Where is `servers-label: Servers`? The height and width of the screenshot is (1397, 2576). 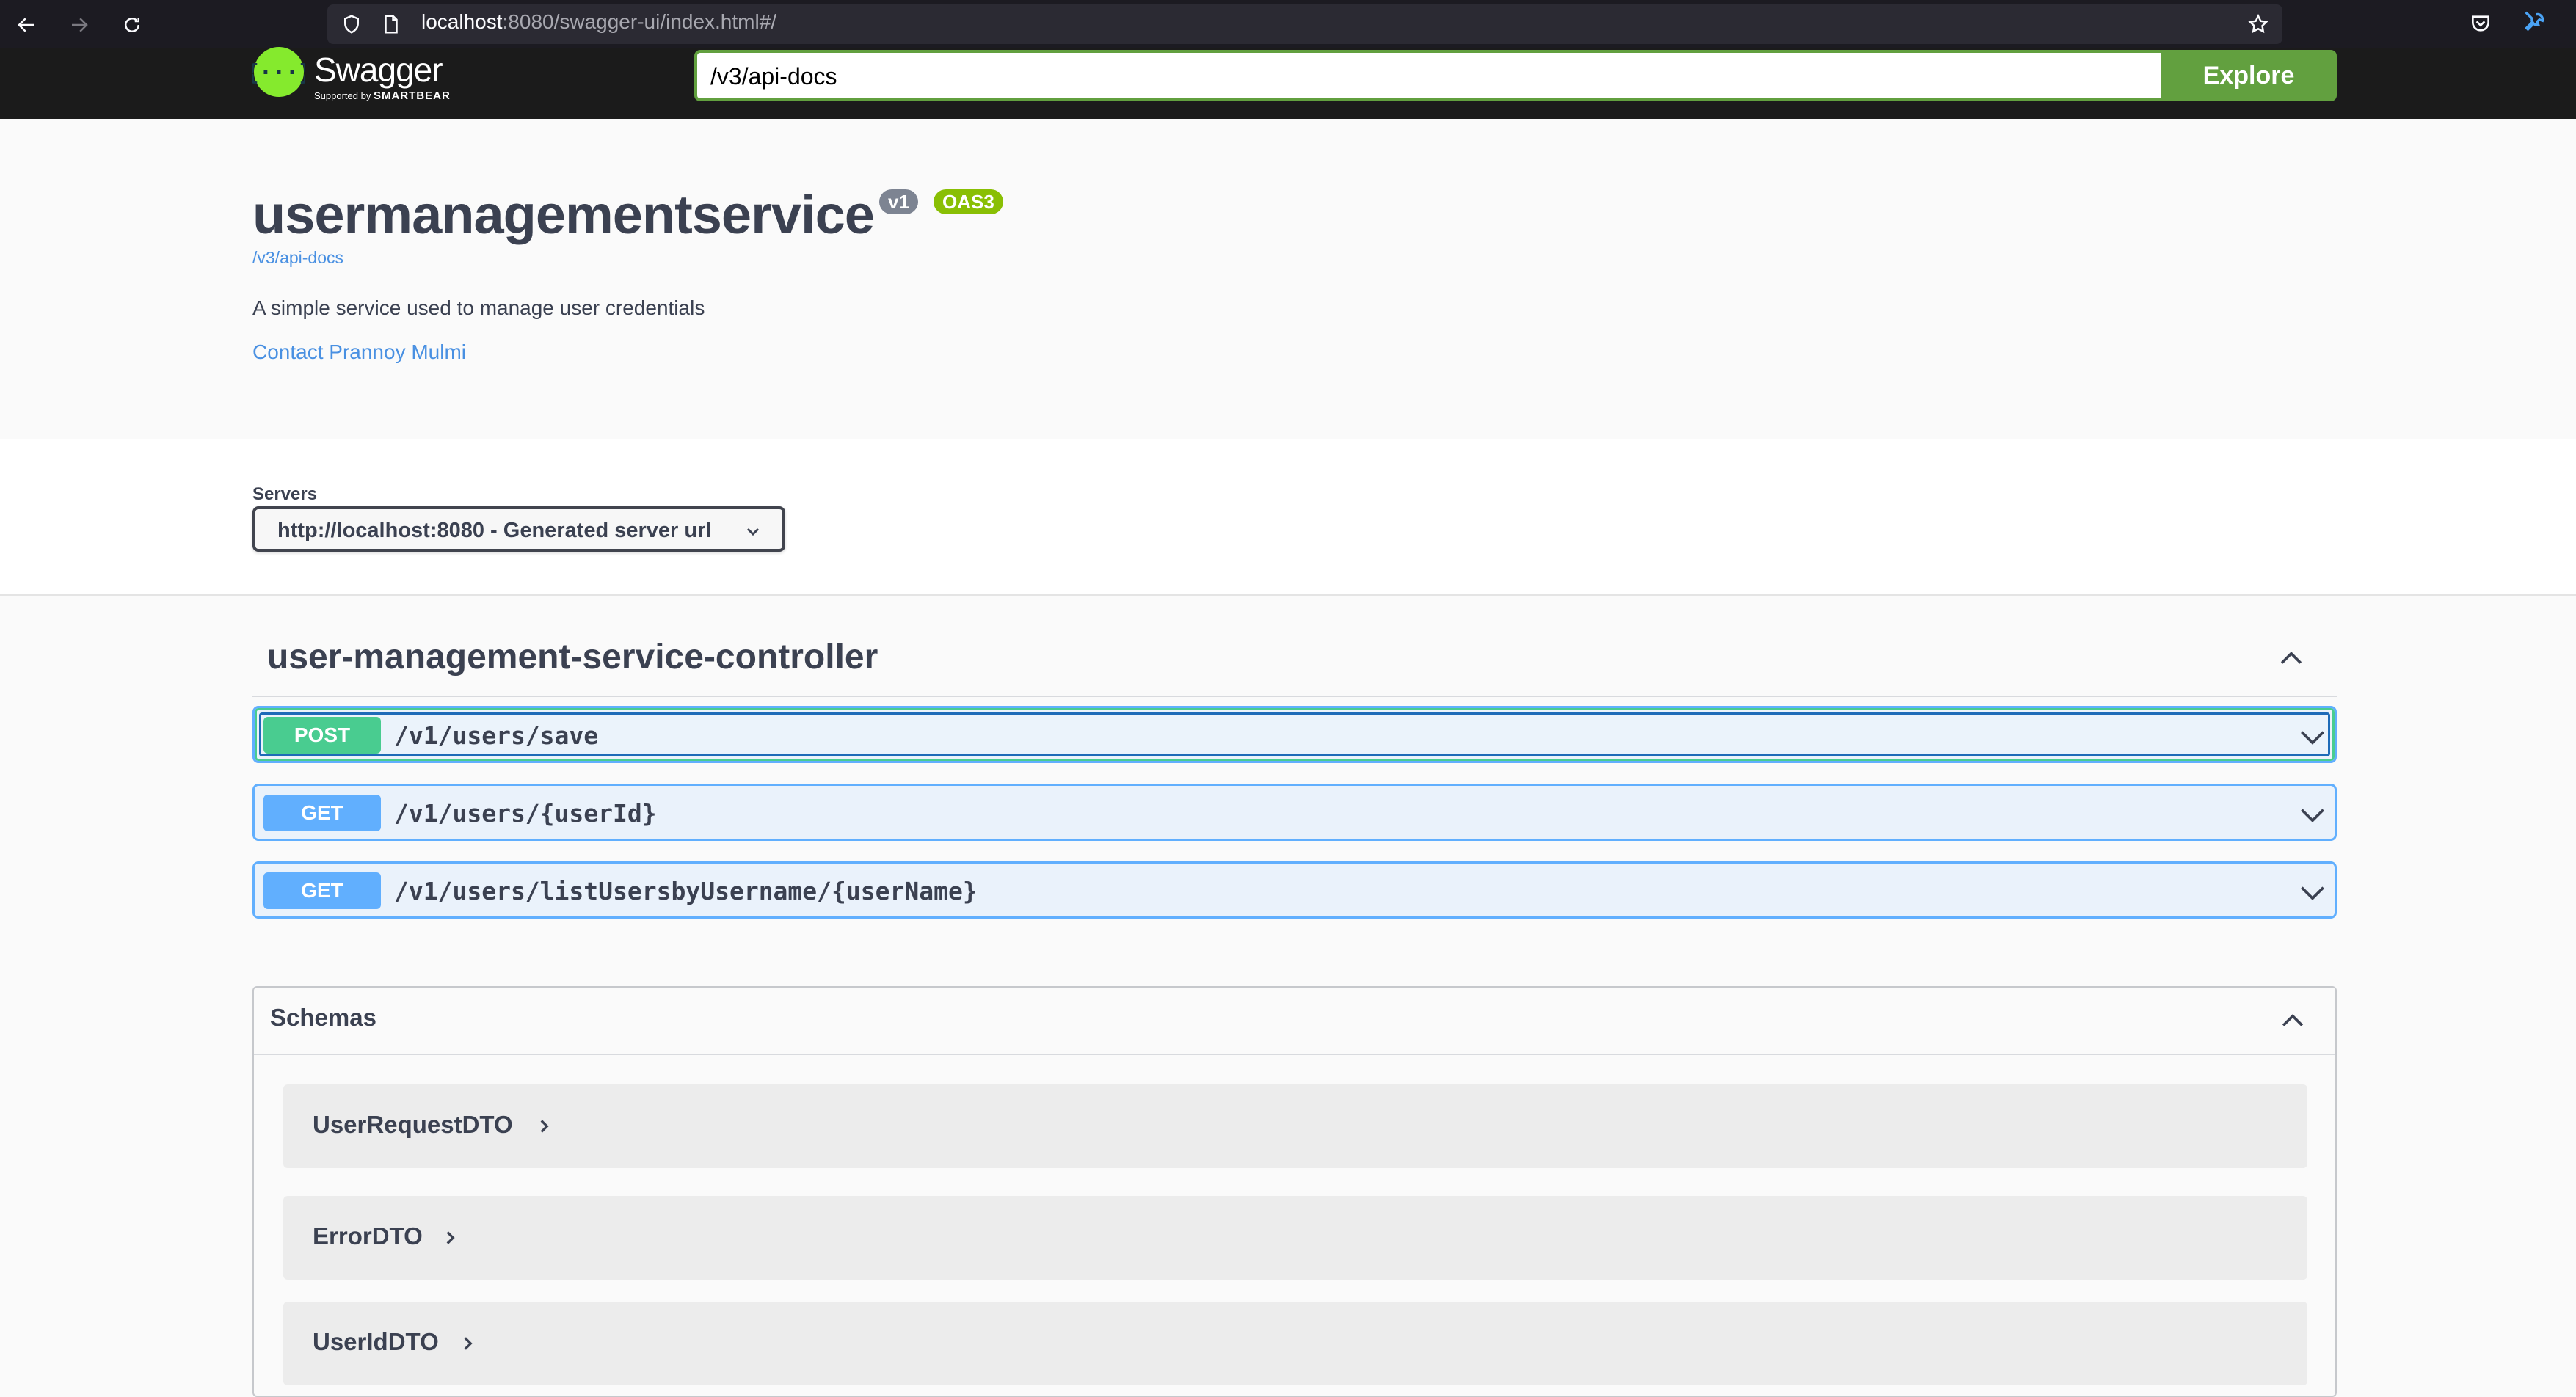 servers-label: Servers is located at coordinates (285, 494).